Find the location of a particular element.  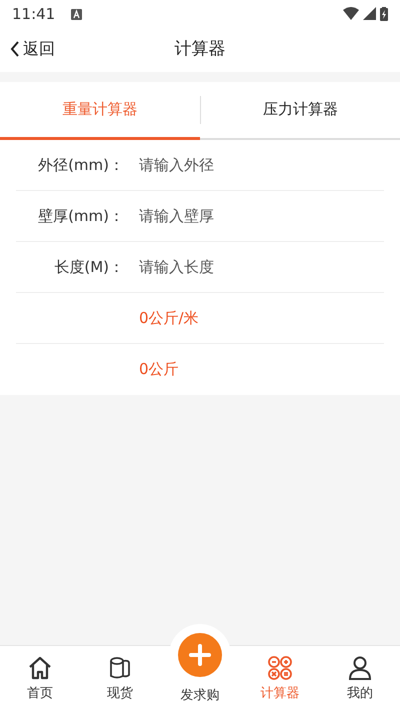

page-title: 计算器 is located at coordinates (200, 50).